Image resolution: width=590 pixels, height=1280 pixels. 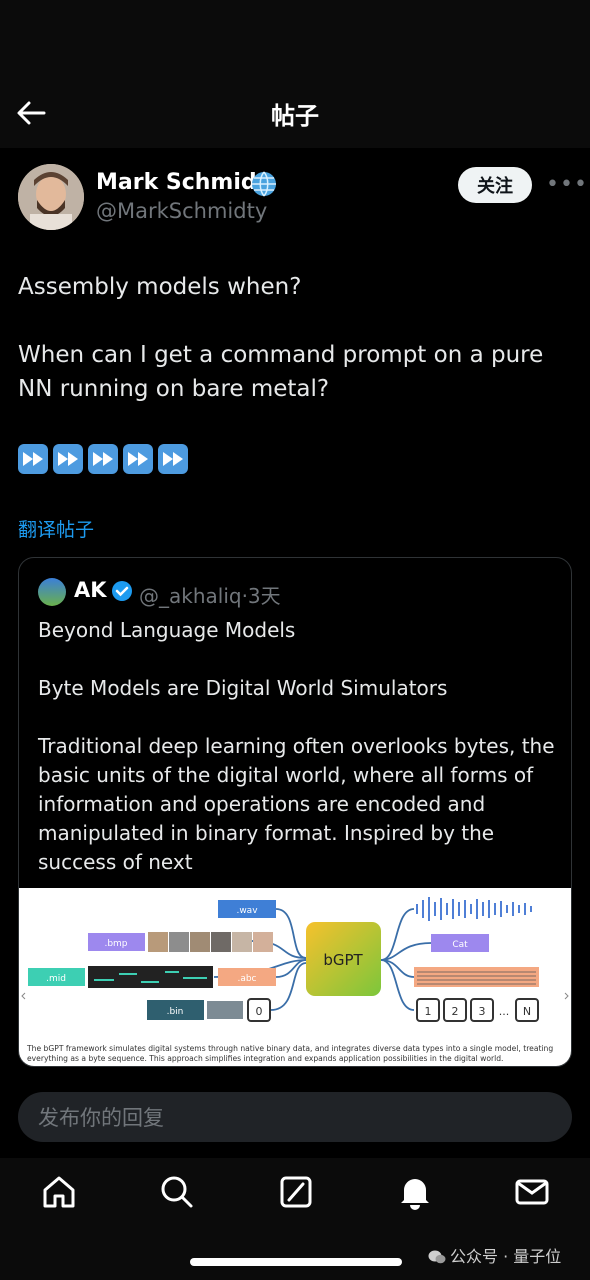 I want to click on verified-badge-icon, so click(x=122, y=591).